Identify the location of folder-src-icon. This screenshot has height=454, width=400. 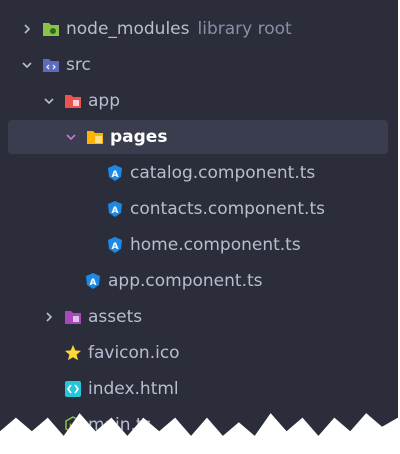
(51, 65).